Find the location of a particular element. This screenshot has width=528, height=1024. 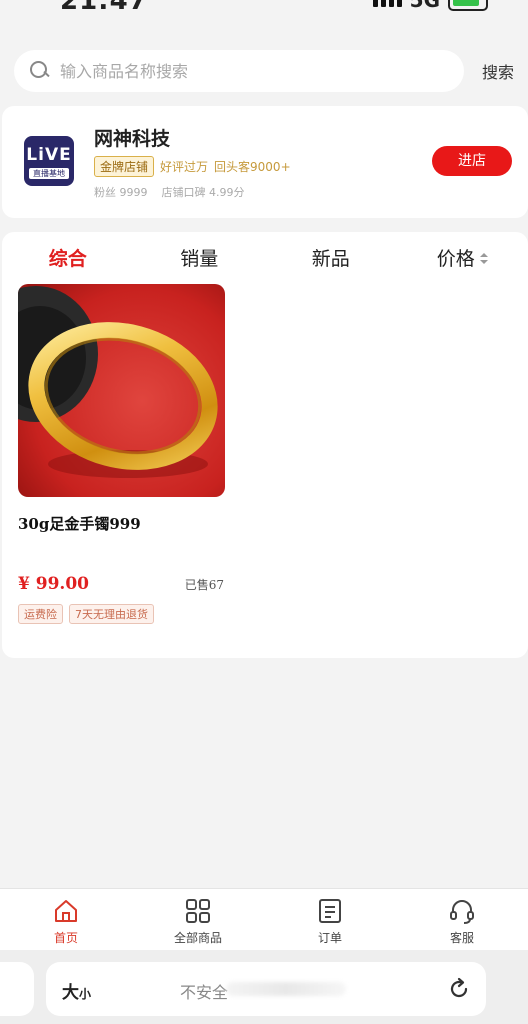

refresh-icon is located at coordinates (459, 989).